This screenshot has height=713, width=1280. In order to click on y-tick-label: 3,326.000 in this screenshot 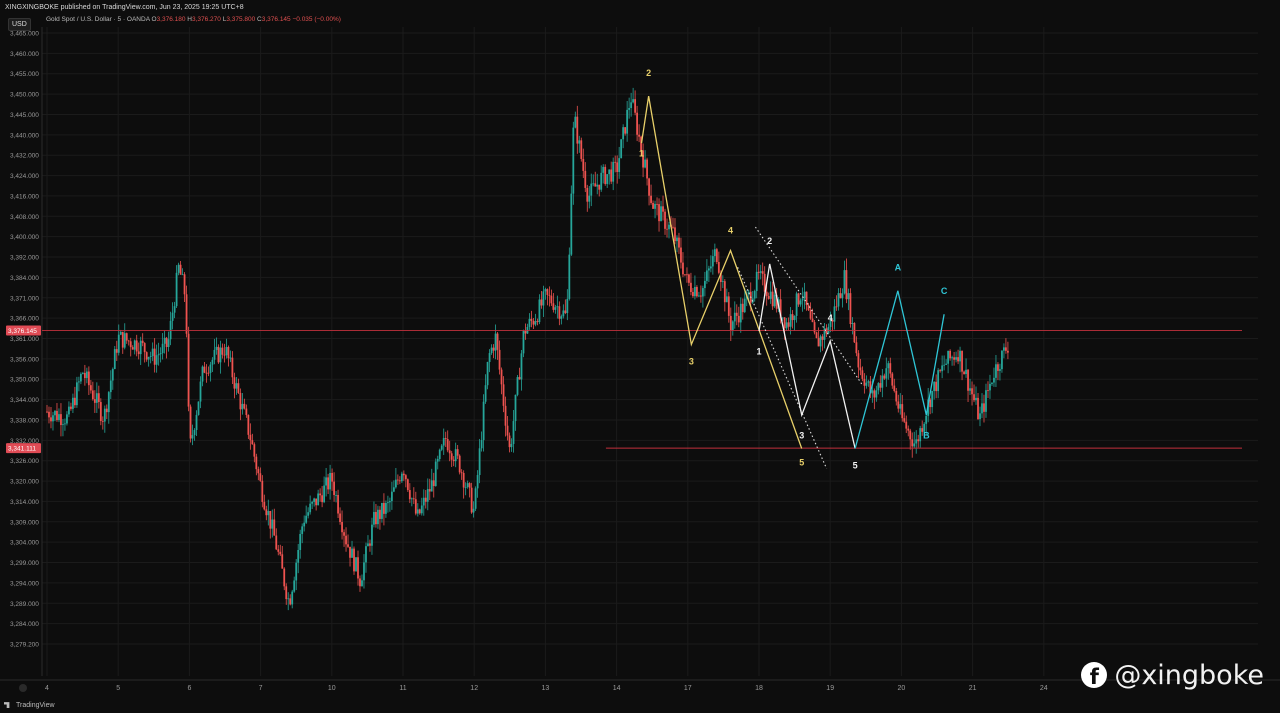, I will do `click(24, 461)`.